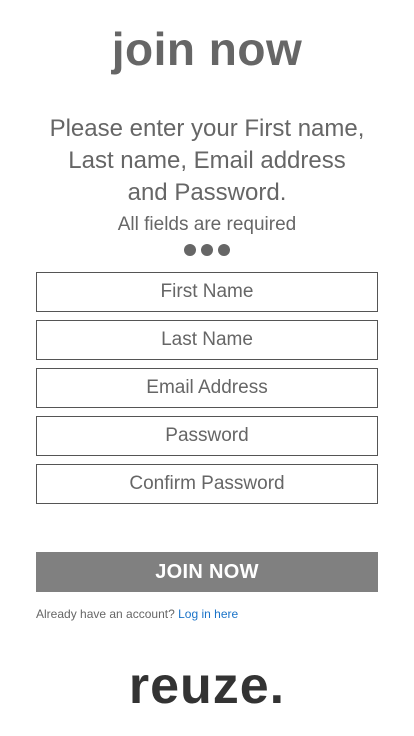  Describe the element at coordinates (207, 192) in the screenshot. I see `instructions-line-3: and Password.` at that location.